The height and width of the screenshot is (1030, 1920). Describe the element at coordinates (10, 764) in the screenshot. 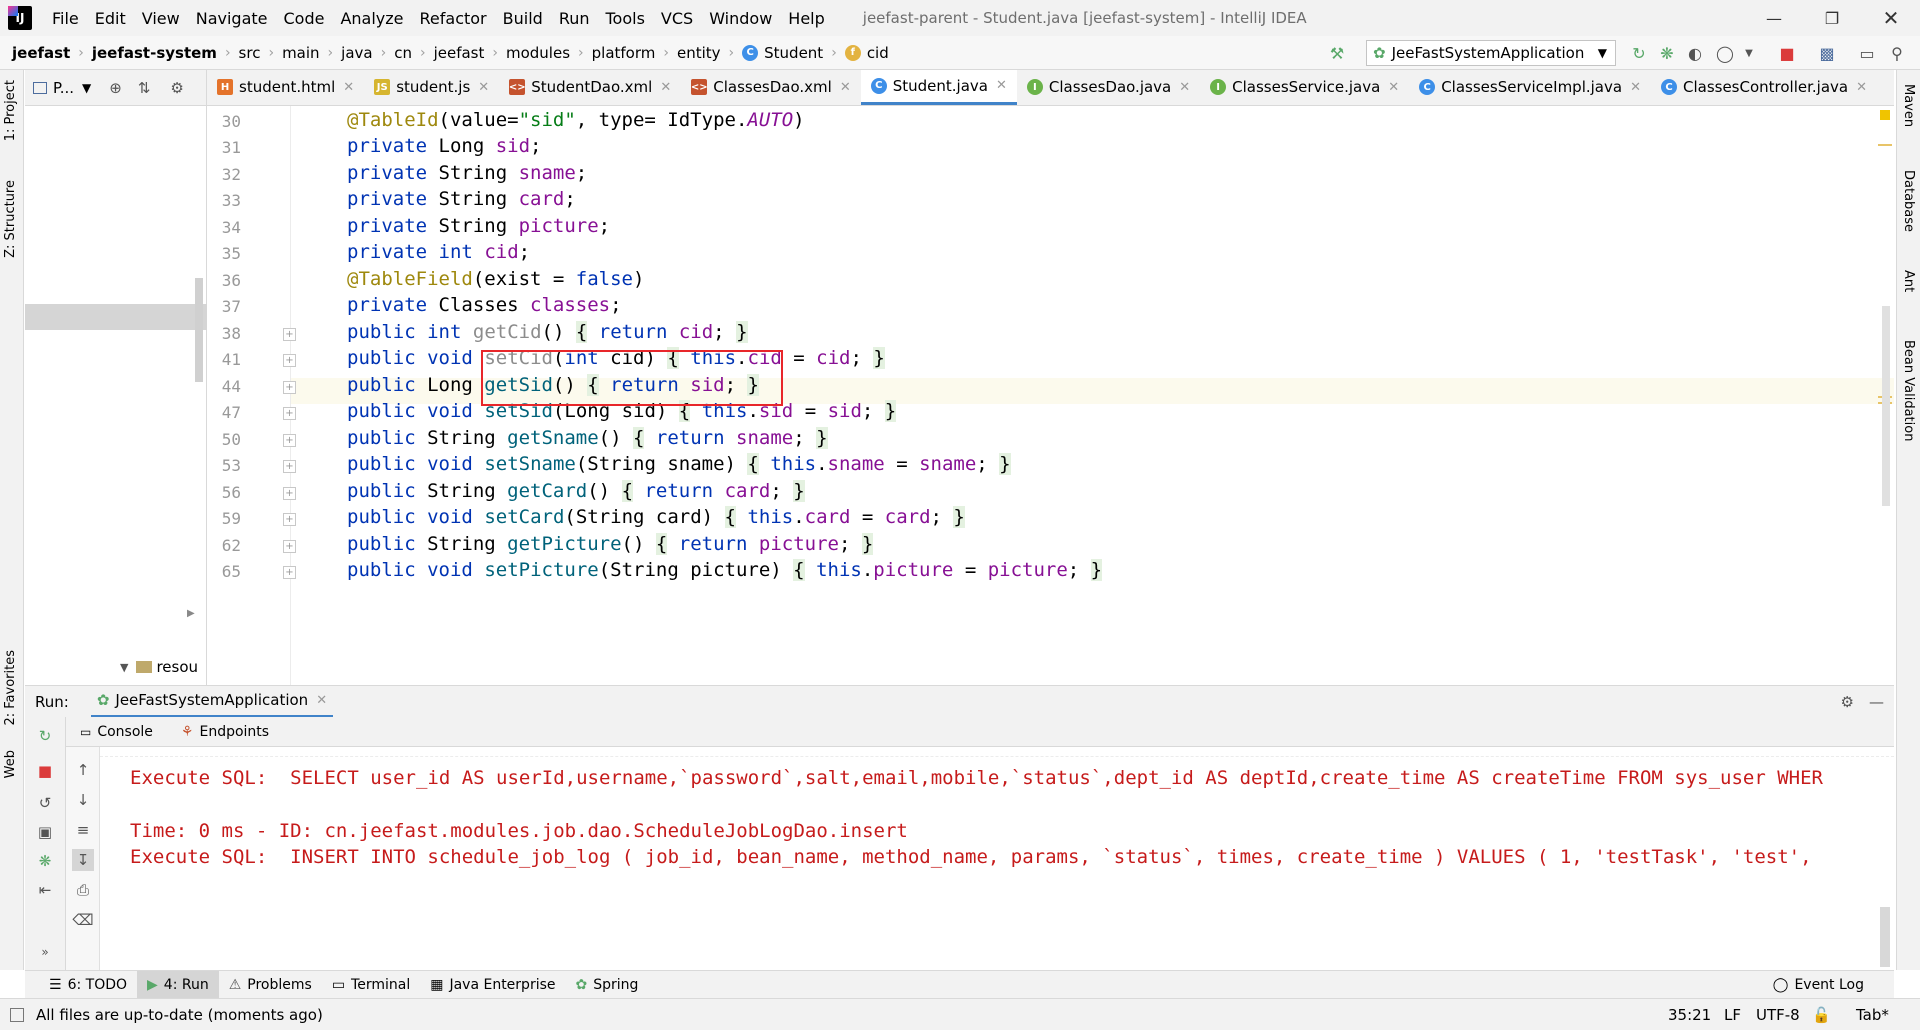

I see `tool-window-web: Web` at that location.